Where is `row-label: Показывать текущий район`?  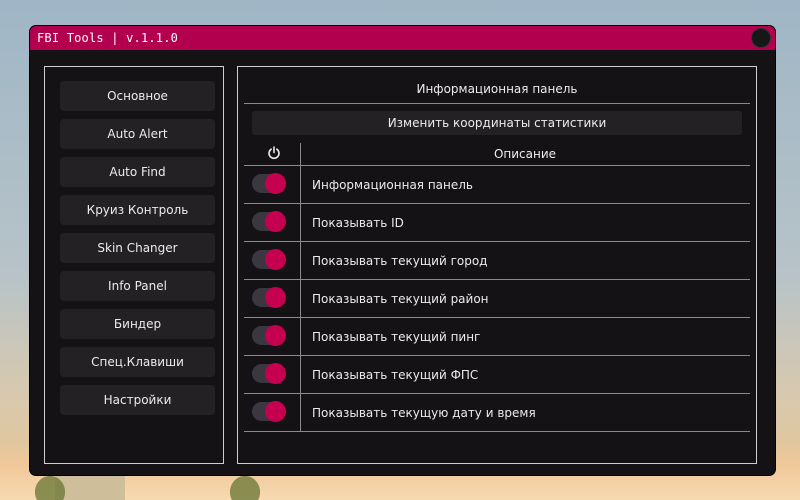 row-label: Показывать текущий район is located at coordinates (400, 298).